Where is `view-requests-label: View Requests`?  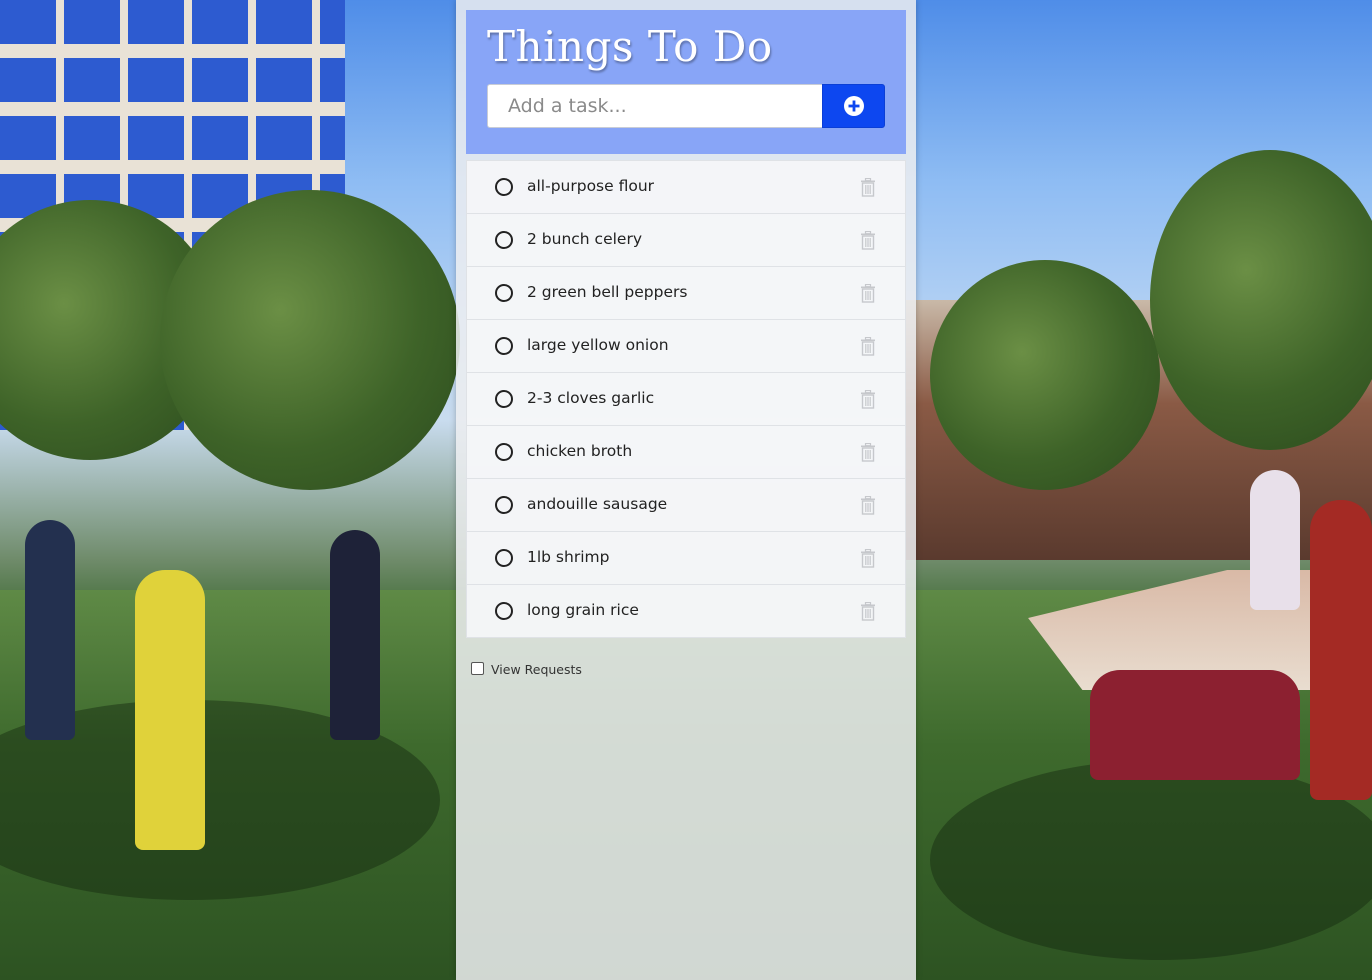
view-requests-label: View Requests is located at coordinates (536, 669).